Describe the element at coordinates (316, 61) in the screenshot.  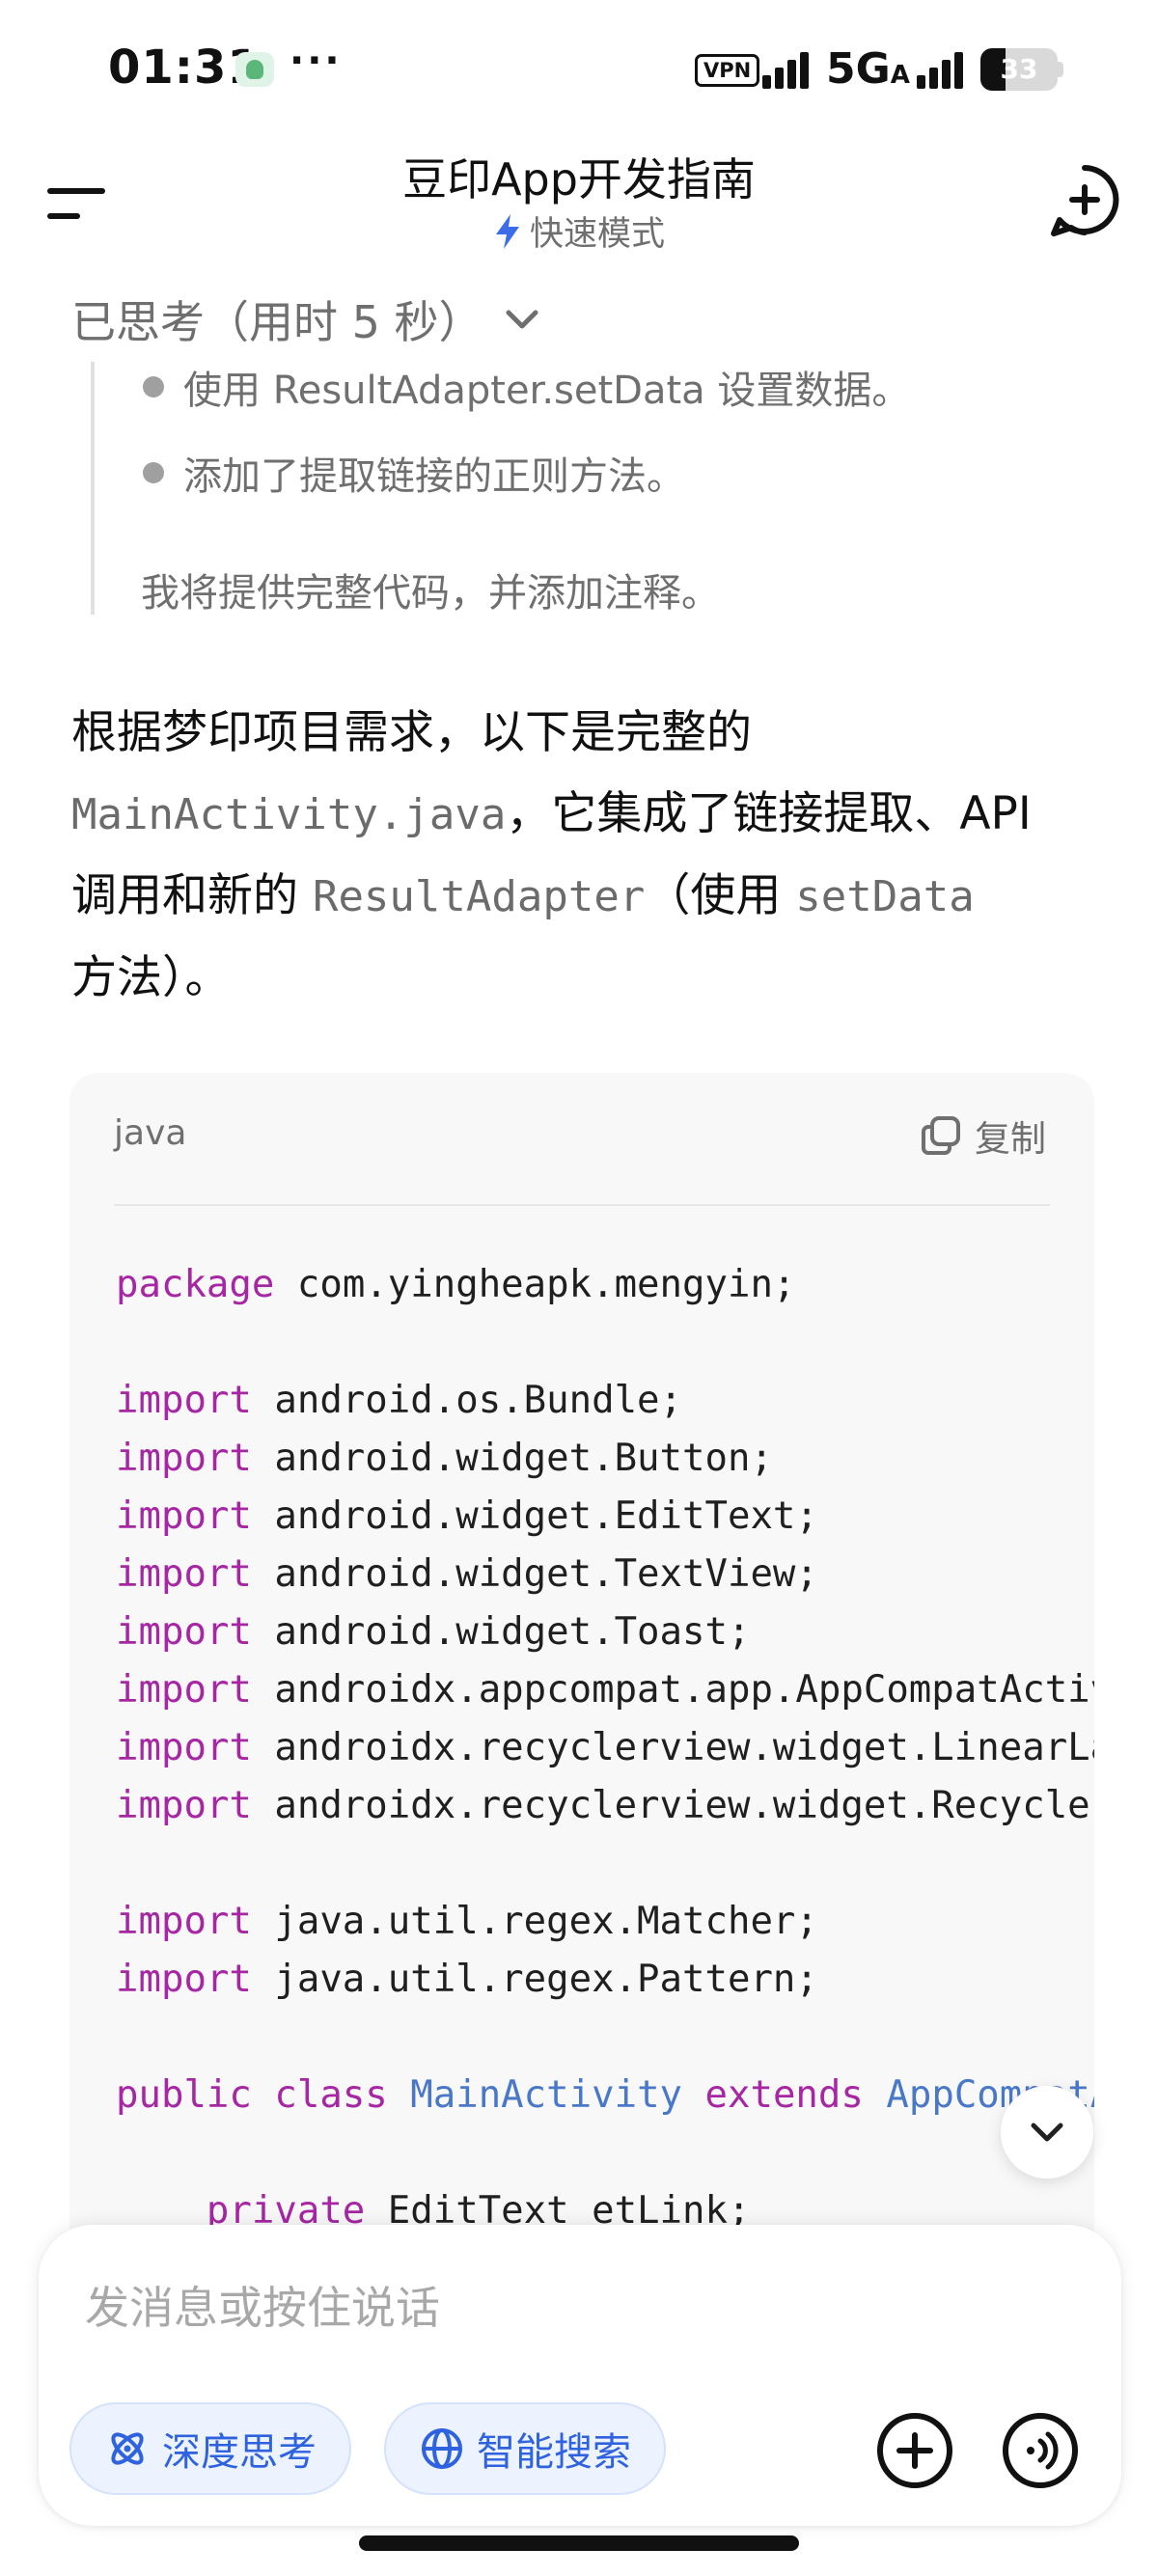
I see `more-notifications-icon: ···` at that location.